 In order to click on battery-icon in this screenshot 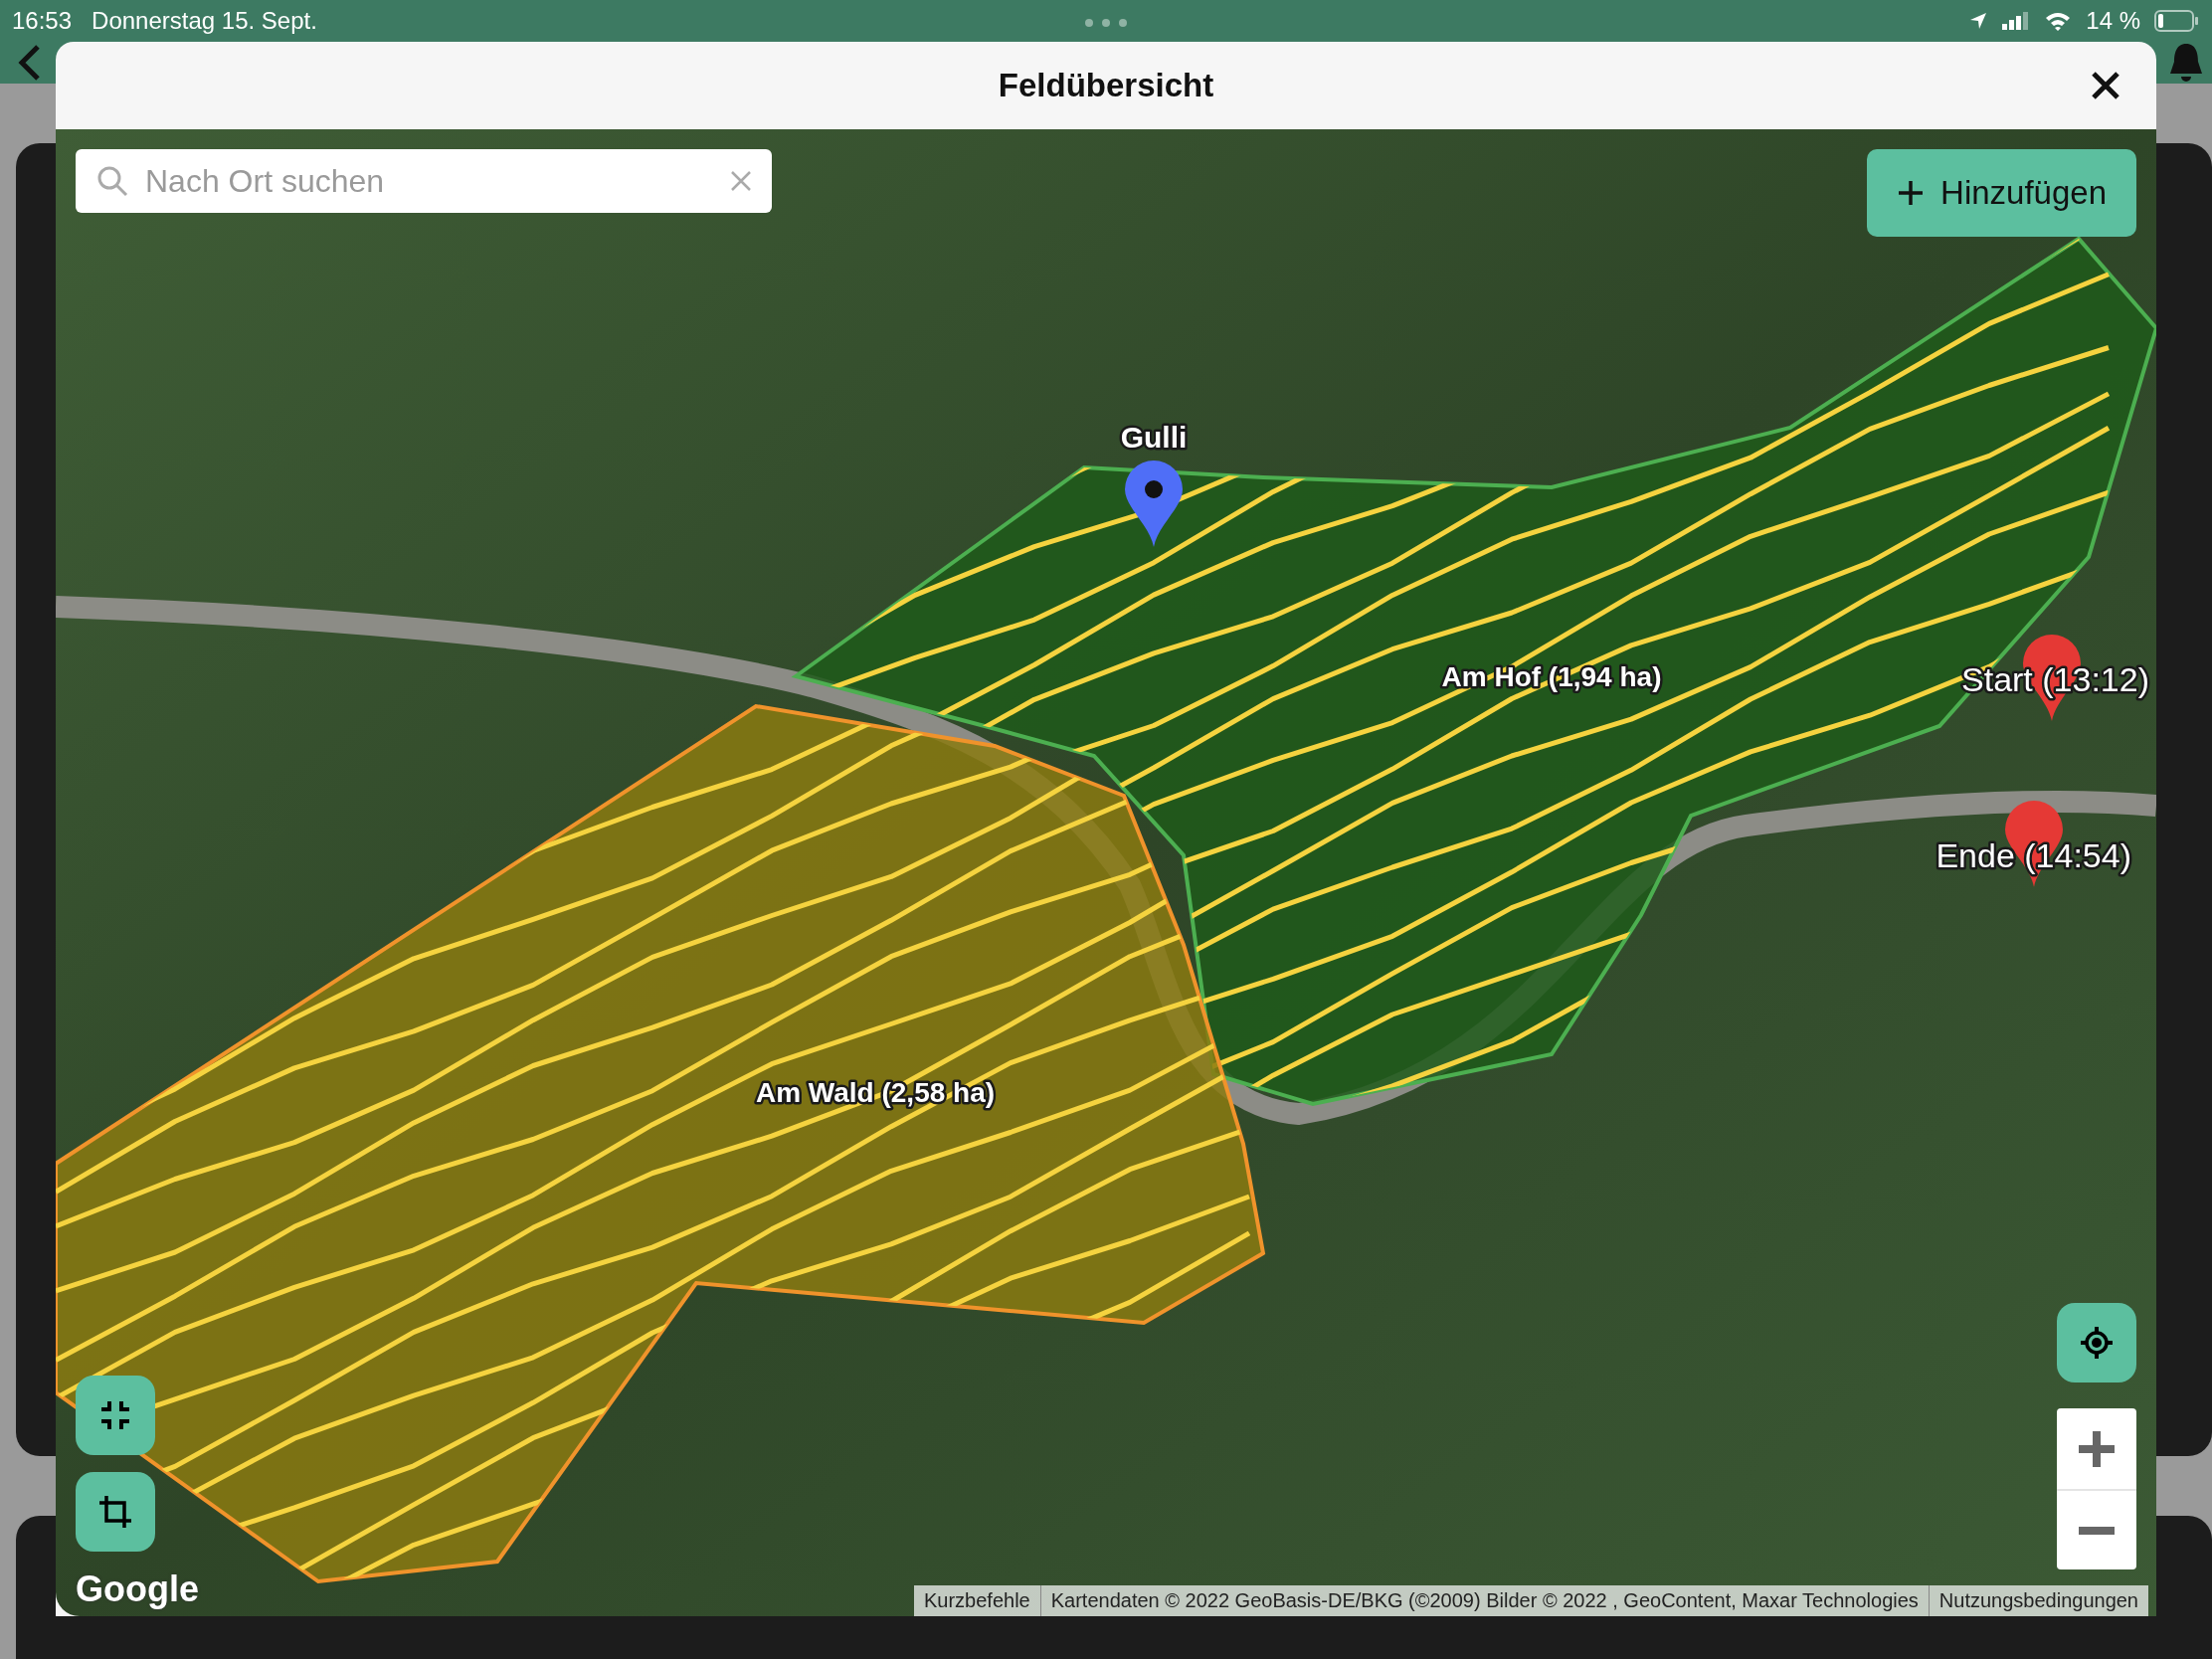, I will do `click(2177, 21)`.